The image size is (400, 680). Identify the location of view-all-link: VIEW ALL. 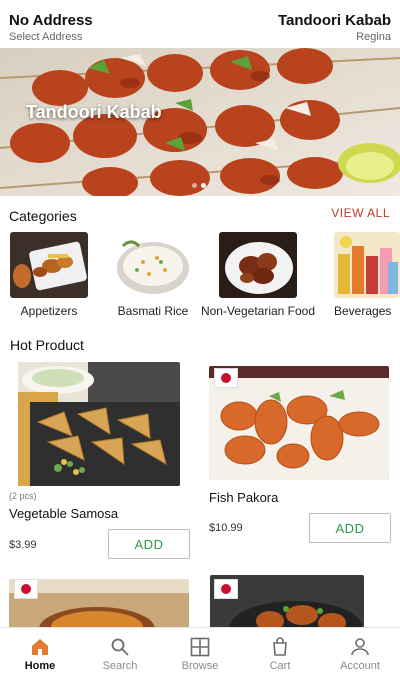
(360, 213).